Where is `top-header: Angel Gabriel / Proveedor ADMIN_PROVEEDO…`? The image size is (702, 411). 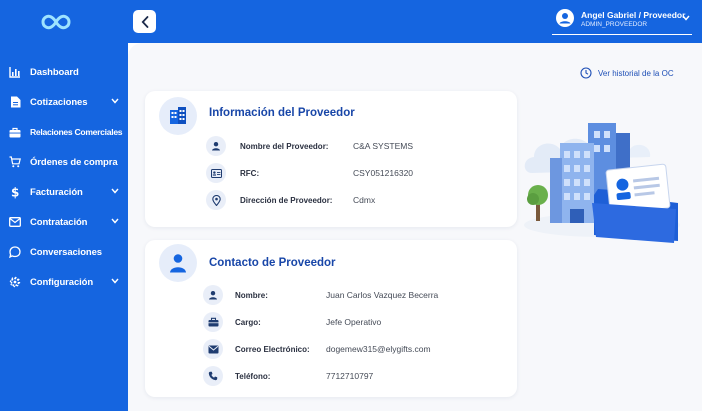
top-header: Angel Gabriel / Proveedor ADMIN_PROVEEDO… is located at coordinates (415, 21).